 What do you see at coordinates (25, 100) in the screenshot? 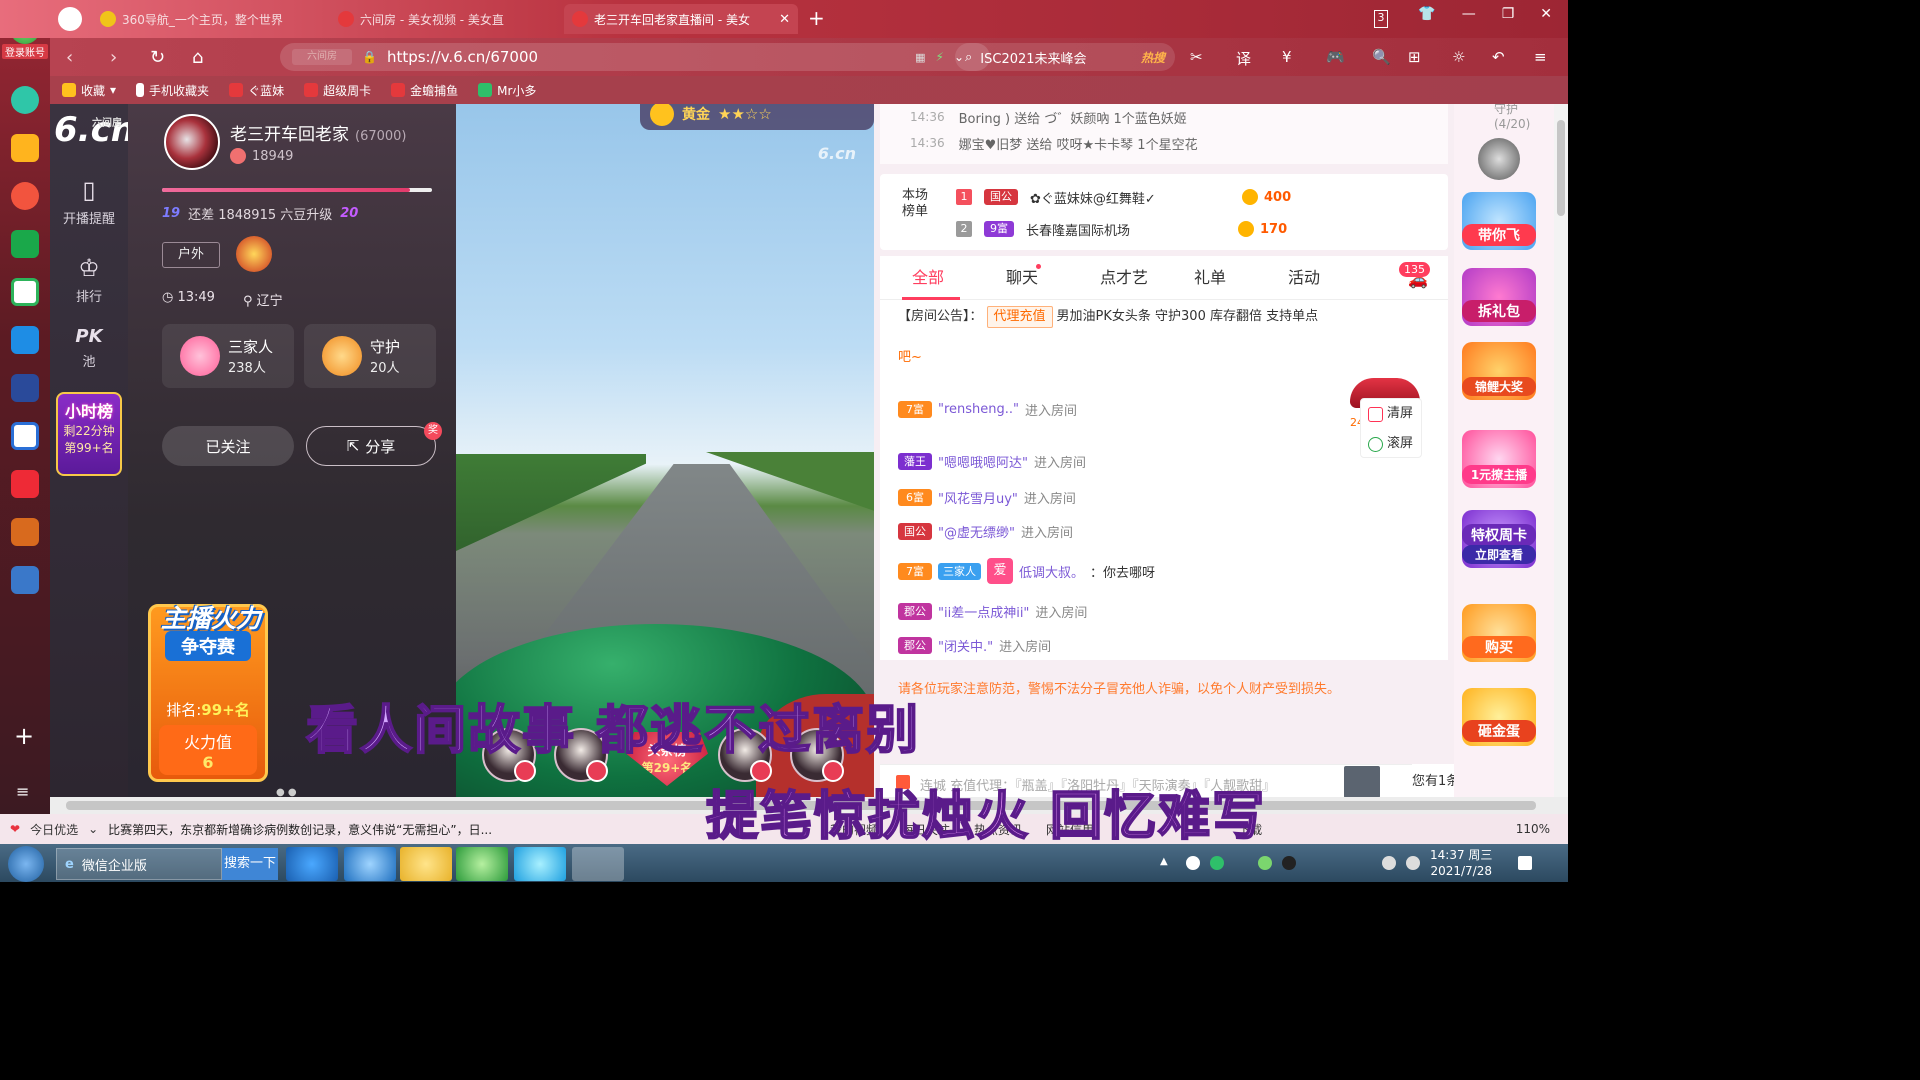
I see `refresh-tool-icon` at bounding box center [25, 100].